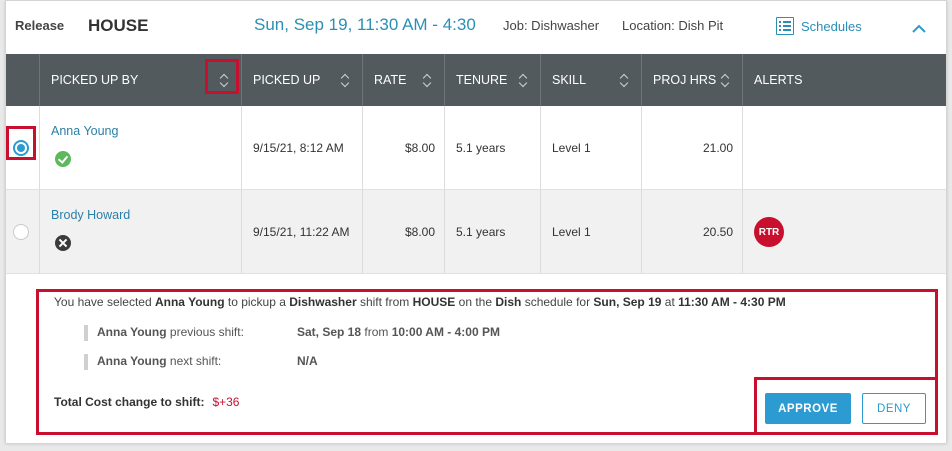 Image resolution: width=952 pixels, height=451 pixels. Describe the element at coordinates (591, 80) in the screenshot. I see `column-skill: SKILL` at that location.